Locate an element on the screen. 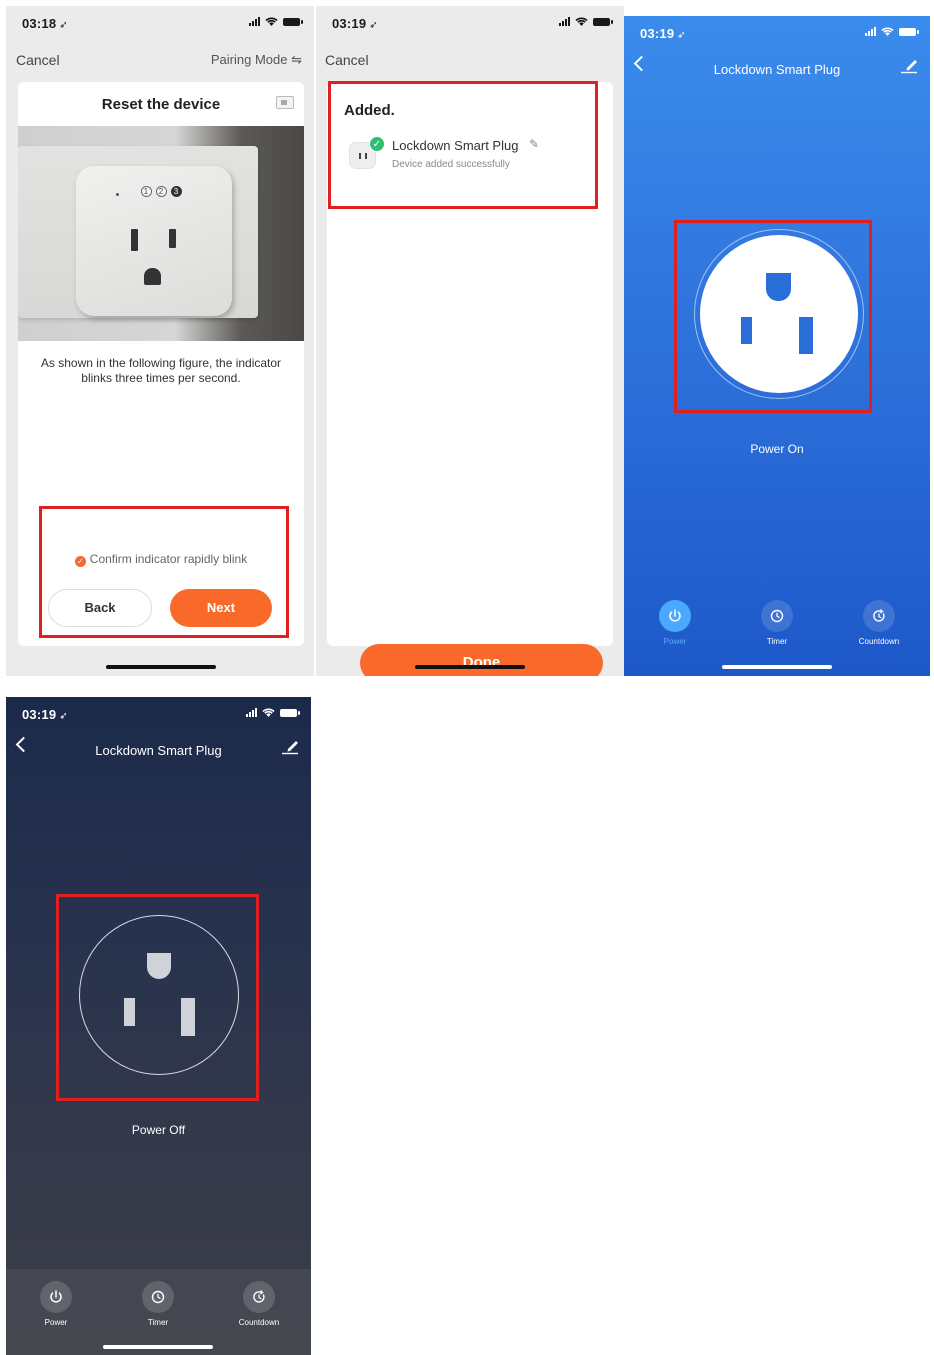  step-indicator: 123 is located at coordinates (161, 190).